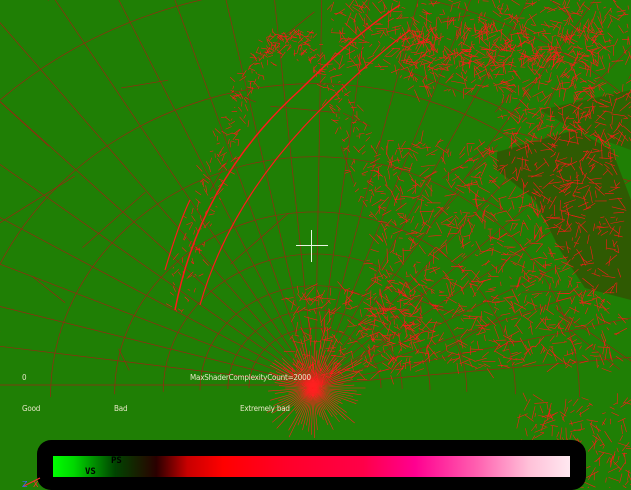 This screenshot has width=631, height=490. I want to click on axis-x-label: X, so click(36, 484).